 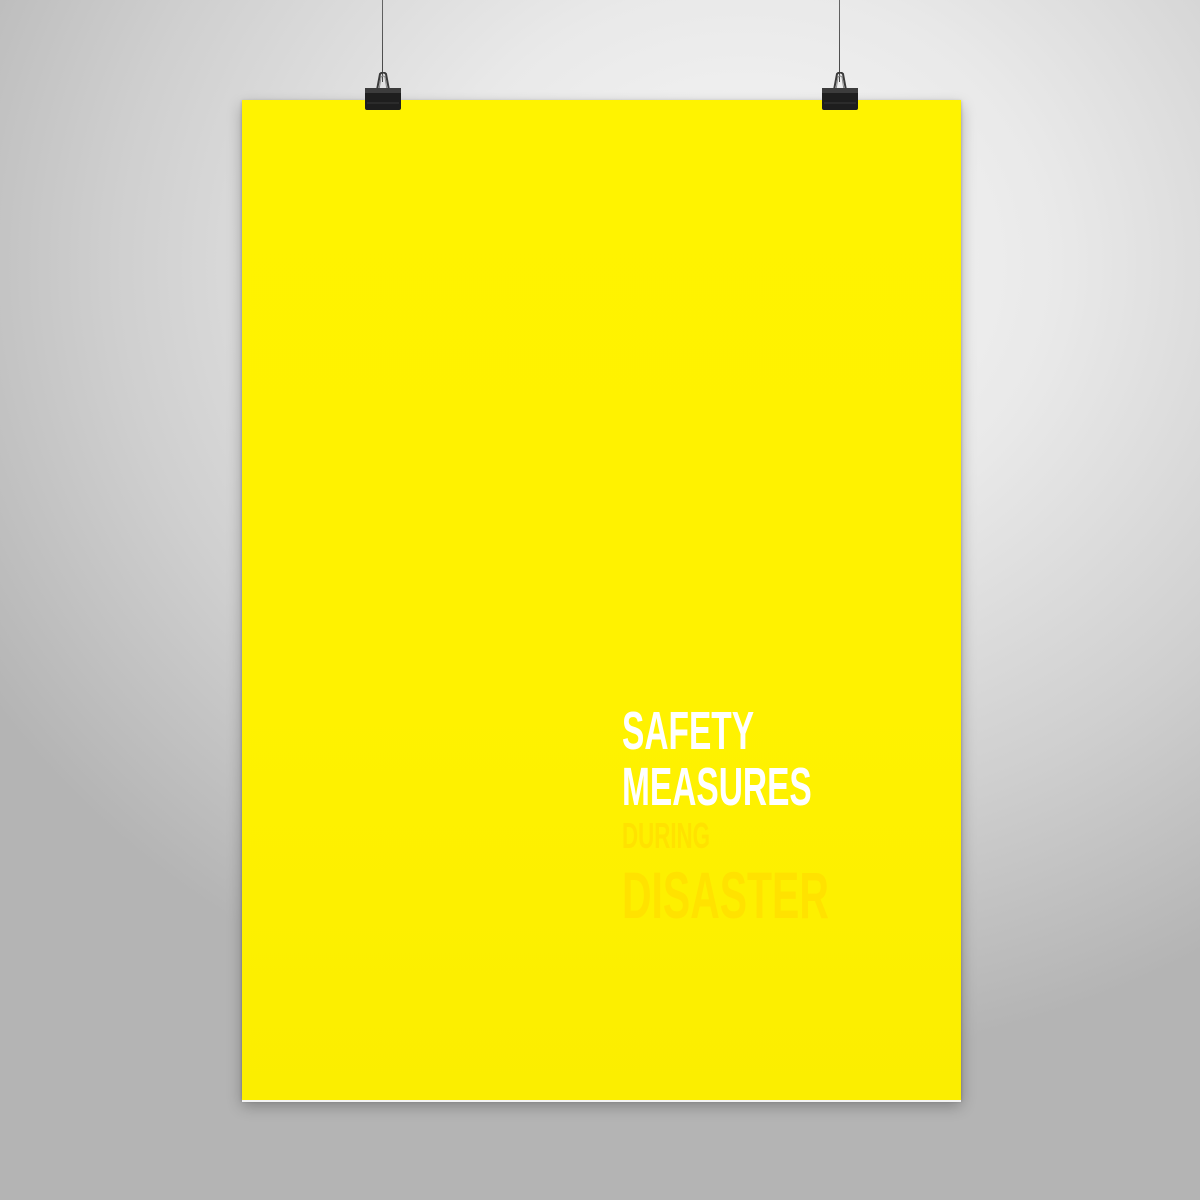 What do you see at coordinates (601, 1101) in the screenshot?
I see `poster-paper-edge` at bounding box center [601, 1101].